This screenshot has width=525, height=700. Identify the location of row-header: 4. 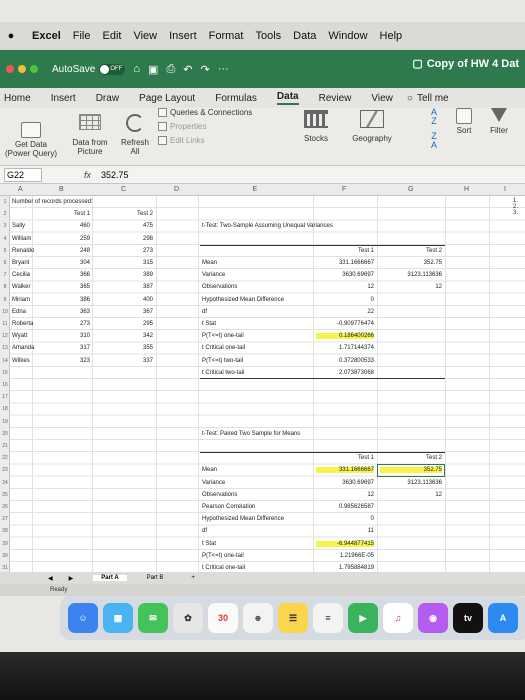
(5, 239).